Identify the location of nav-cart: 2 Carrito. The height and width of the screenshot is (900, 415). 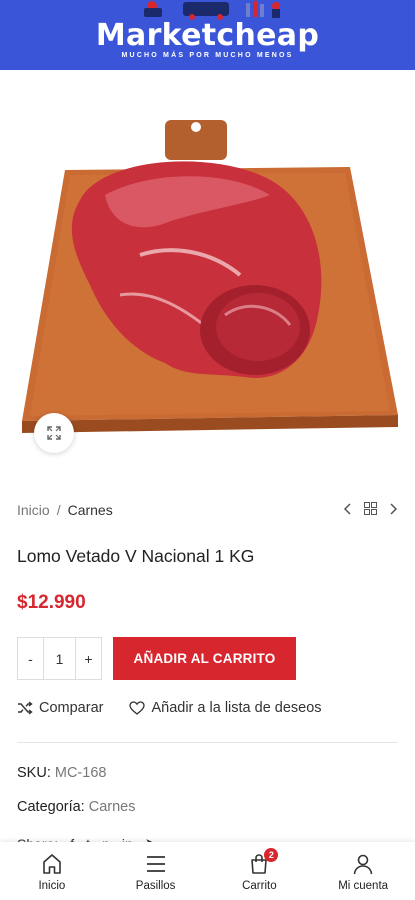
(260, 871).